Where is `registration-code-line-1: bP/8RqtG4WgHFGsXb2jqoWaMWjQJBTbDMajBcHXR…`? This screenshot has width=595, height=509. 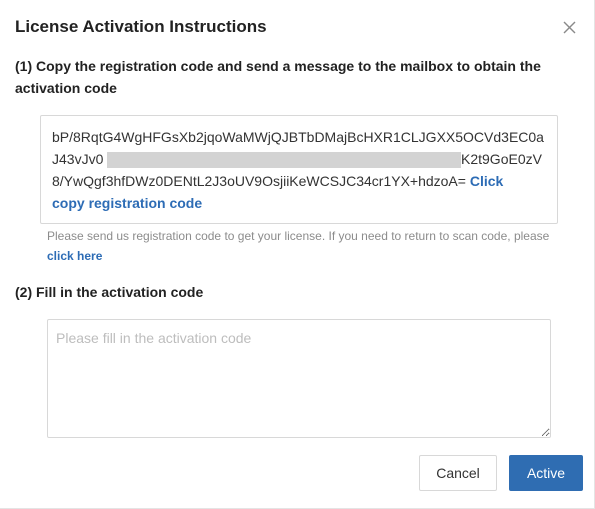 registration-code-line-1: bP/8RqtG4WgHFGsXb2jqoWaMWjQJBTbDMajBcHXR… is located at coordinates (298, 137).